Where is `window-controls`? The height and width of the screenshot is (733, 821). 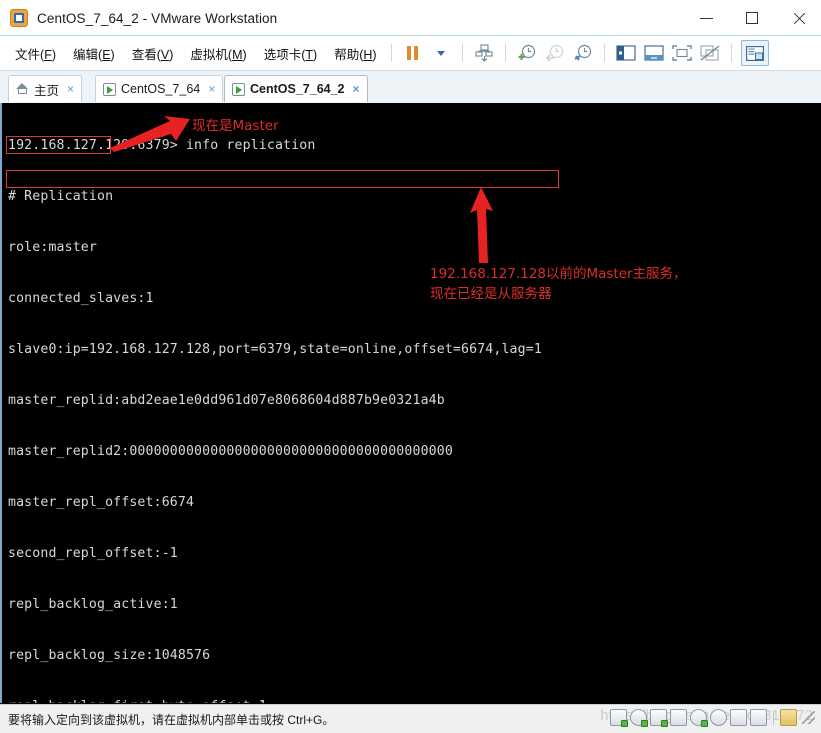 window-controls is located at coordinates (752, 18).